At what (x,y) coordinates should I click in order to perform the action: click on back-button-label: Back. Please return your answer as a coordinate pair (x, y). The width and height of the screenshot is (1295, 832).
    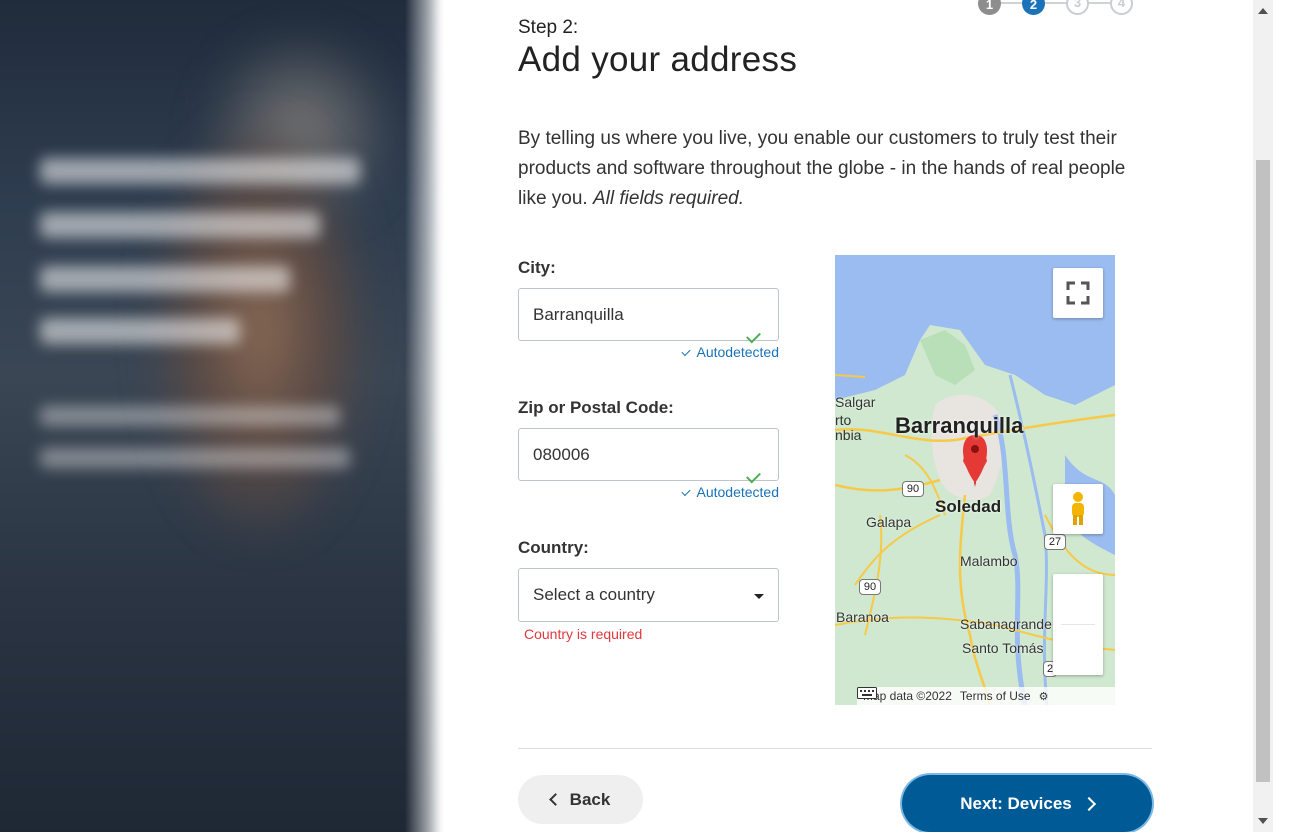
    Looking at the image, I should click on (590, 799).